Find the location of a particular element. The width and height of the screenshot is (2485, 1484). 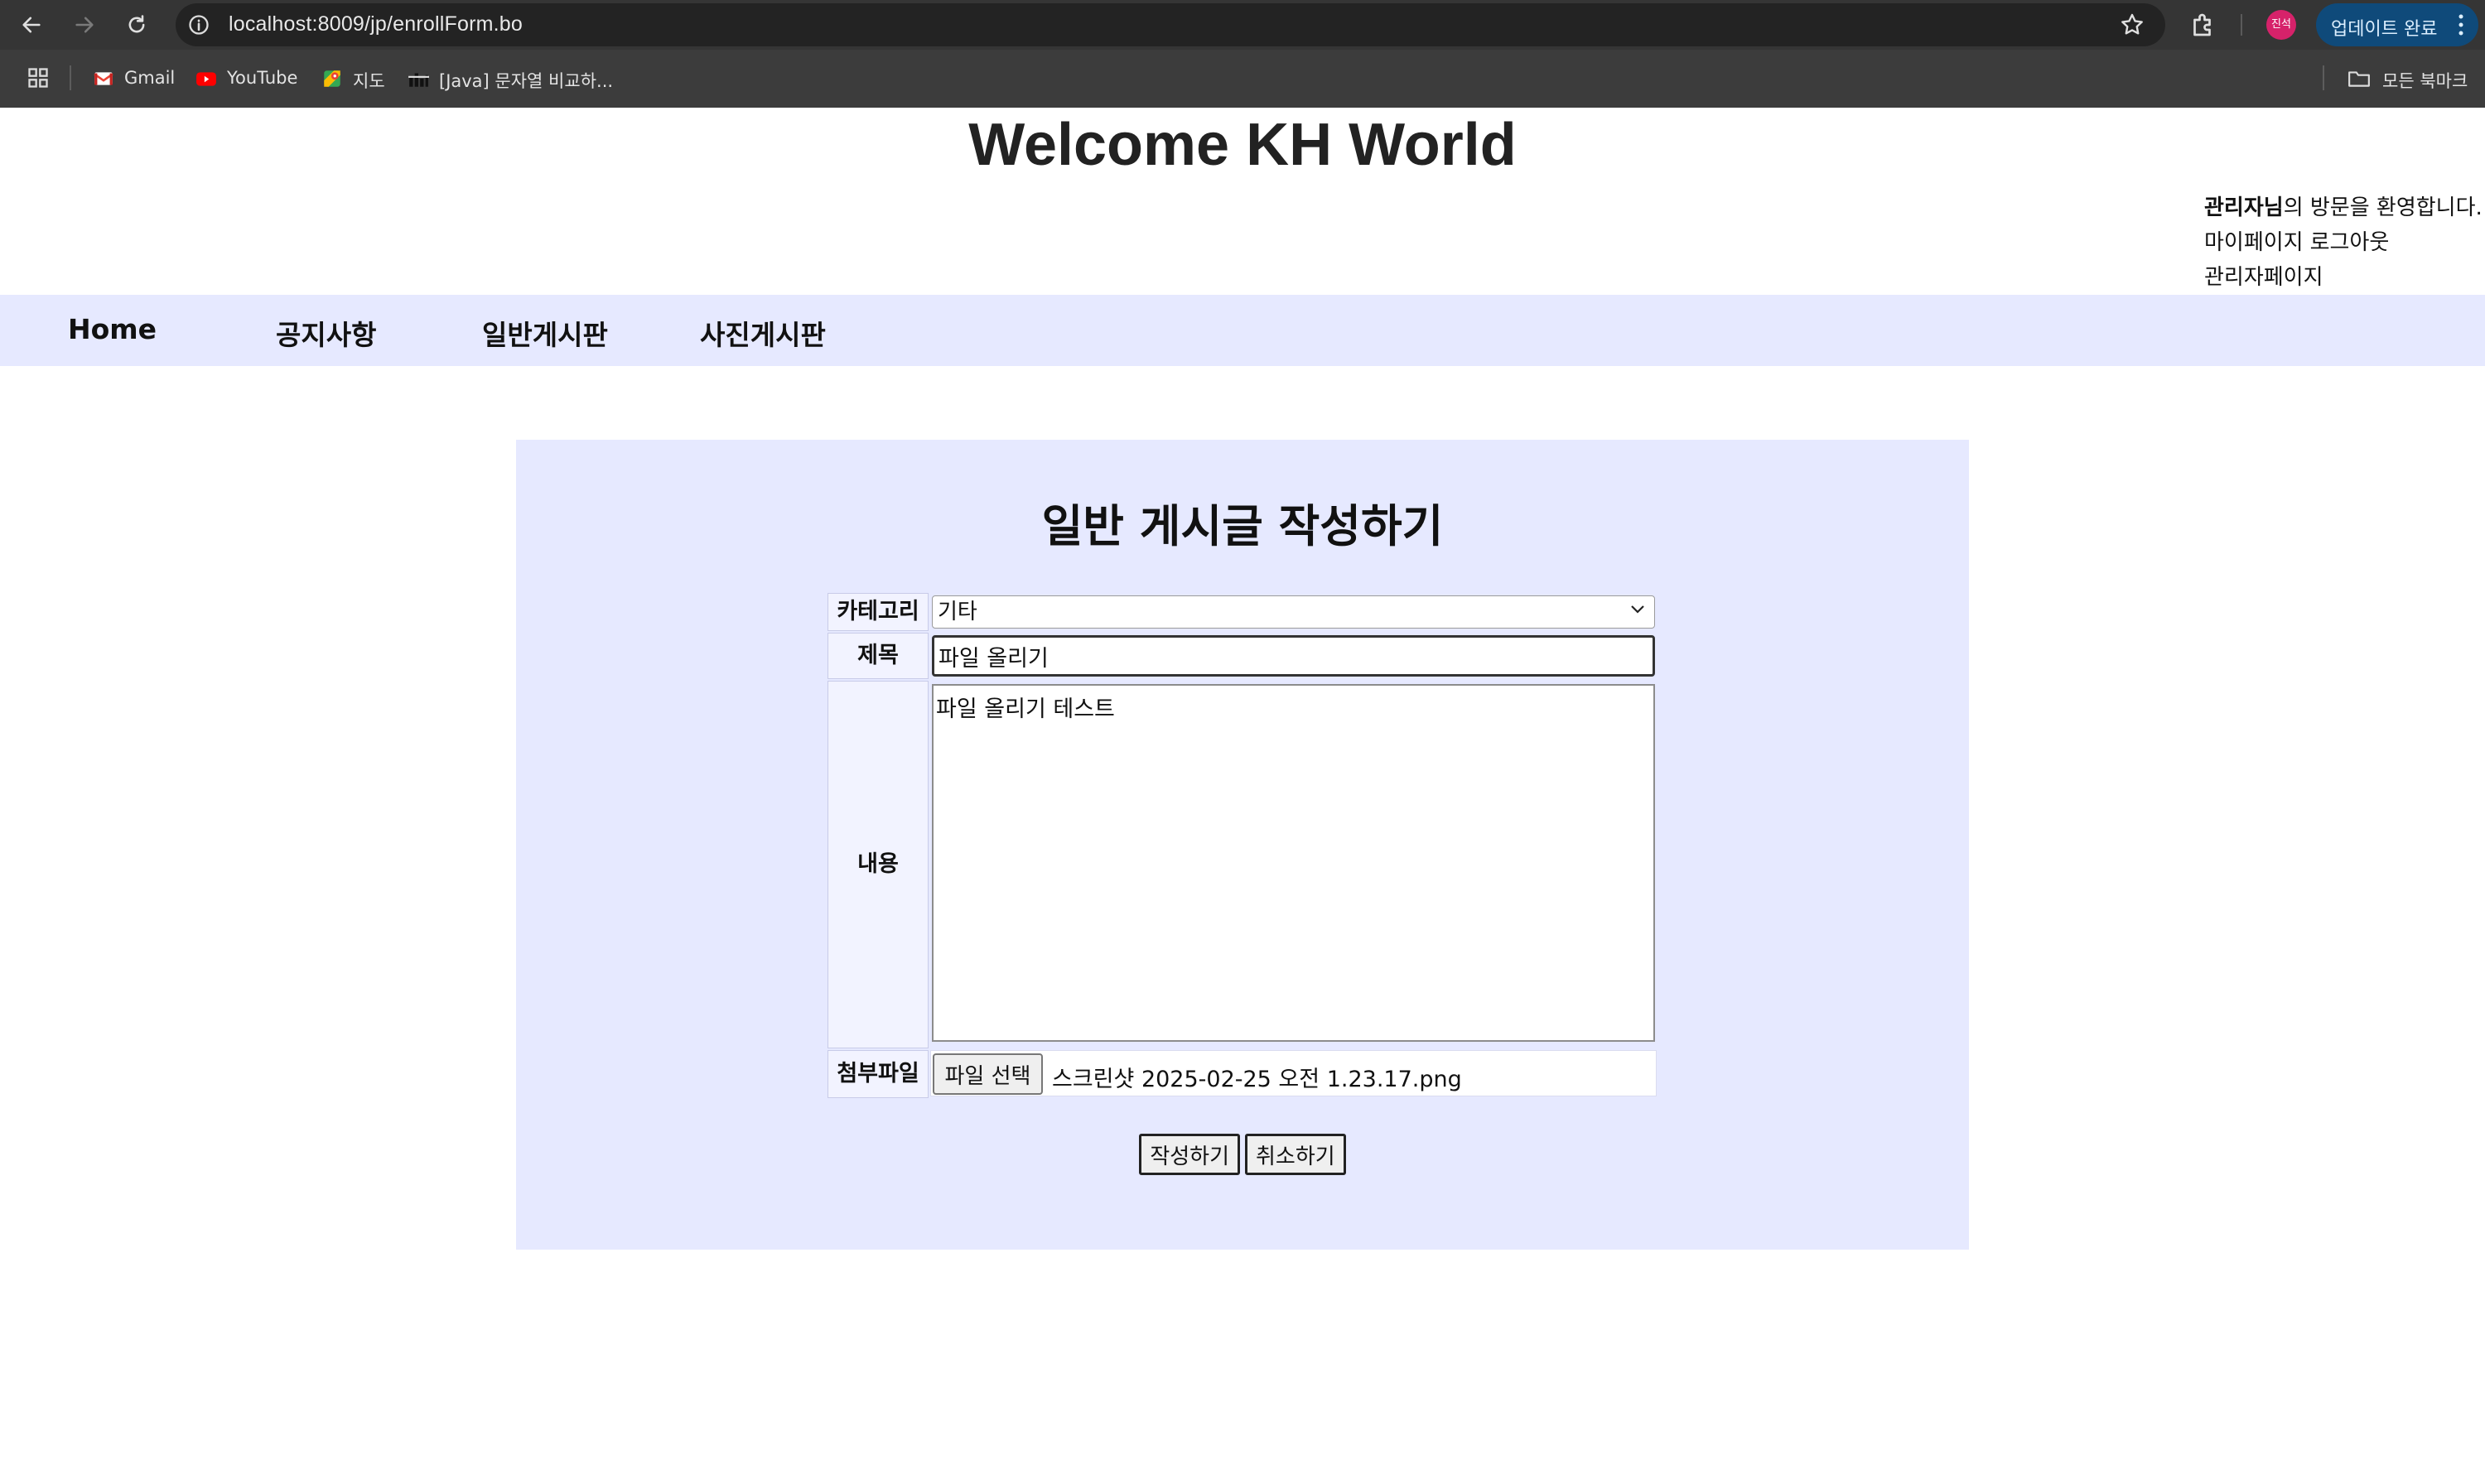

youtube-icon is located at coordinates (206, 79).